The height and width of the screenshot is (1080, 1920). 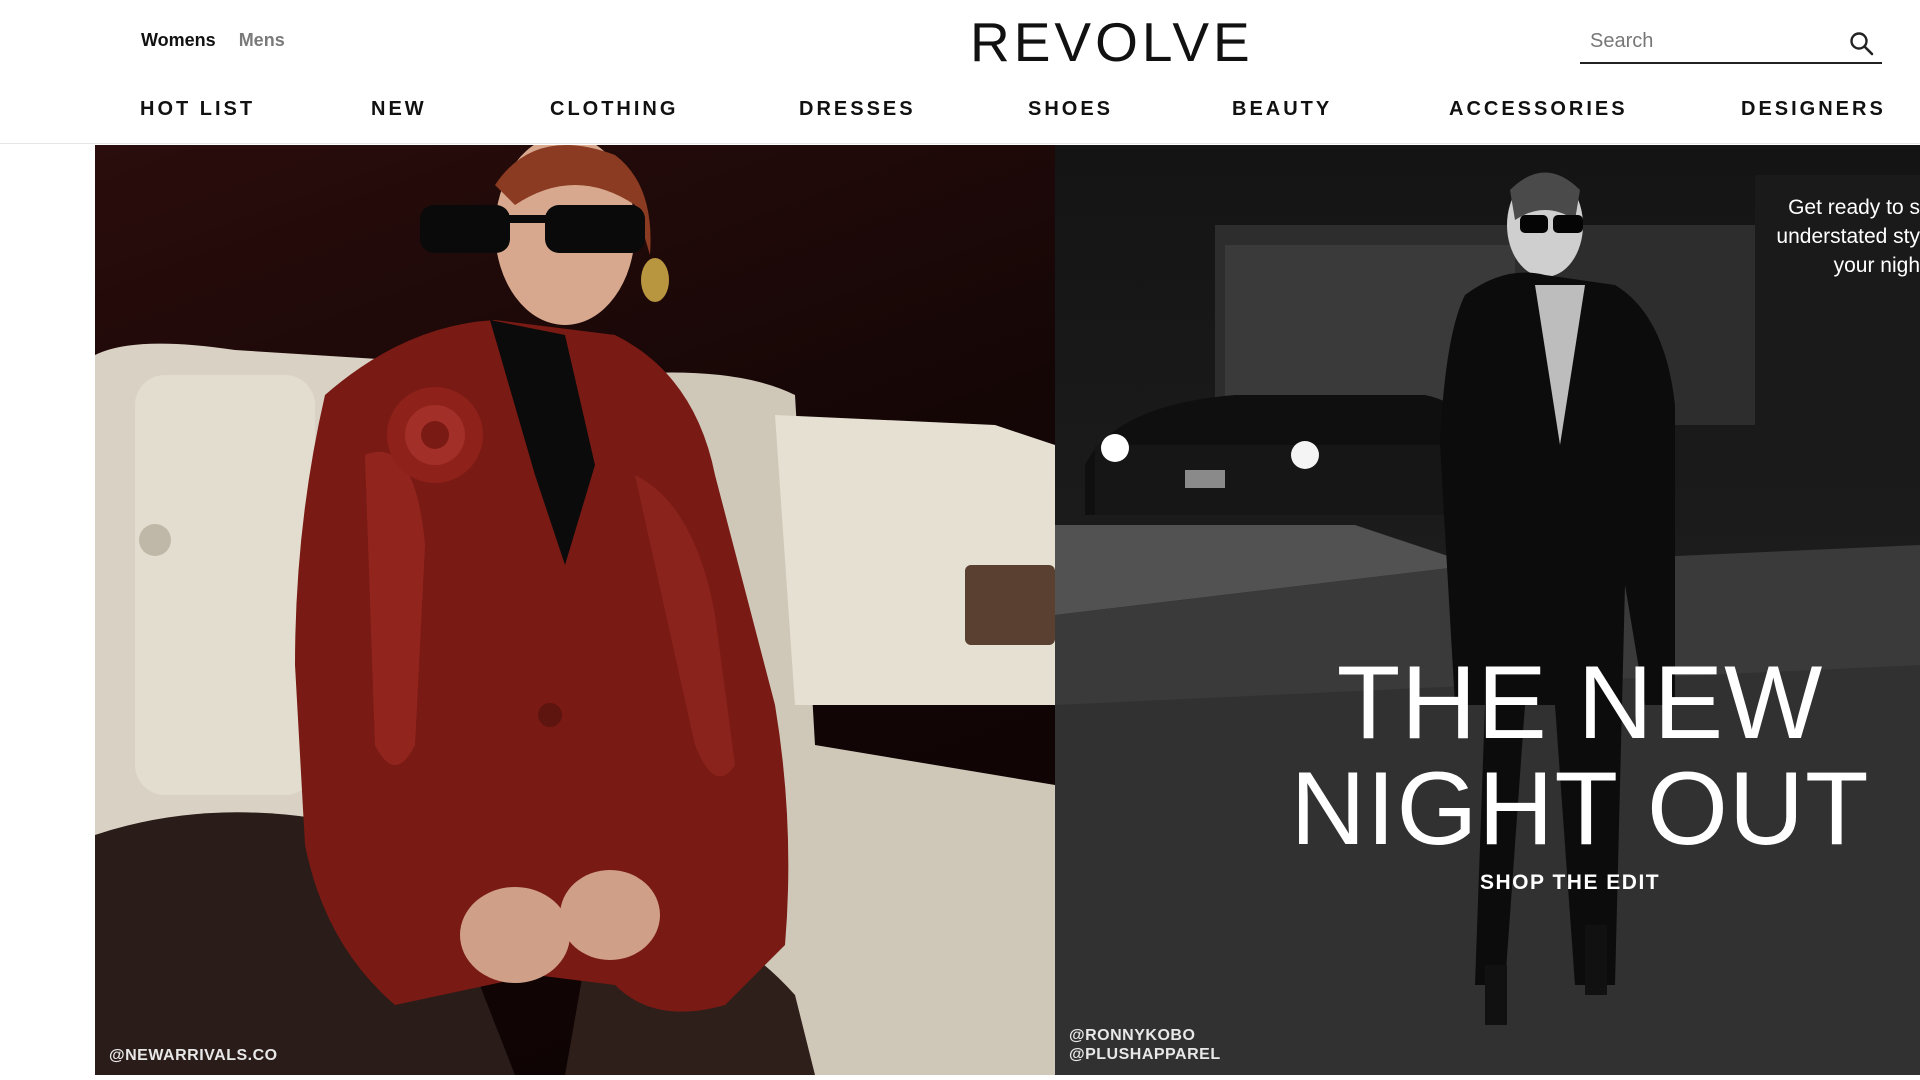 I want to click on hero-headline-line: NIGHT OUT, so click(x=1580, y=809).